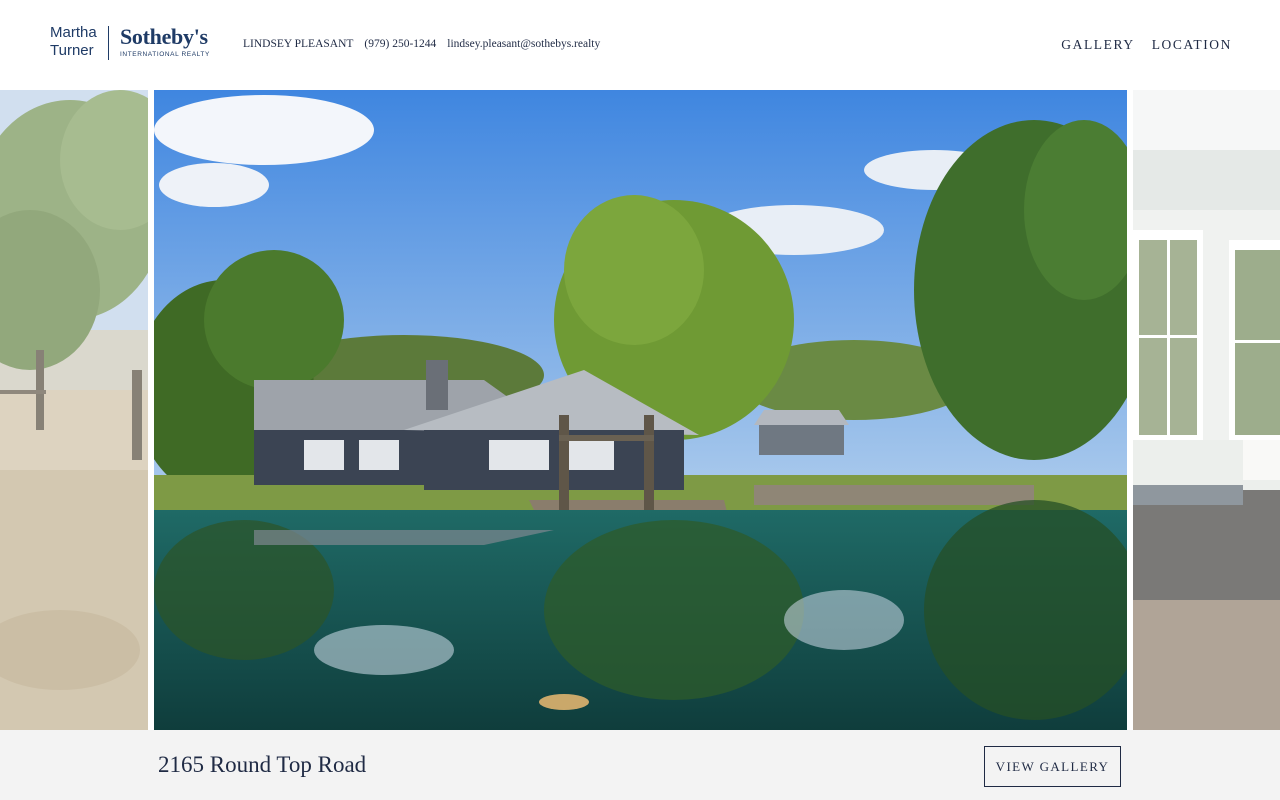 The width and height of the screenshot is (1280, 800). What do you see at coordinates (1146, 45) in the screenshot?
I see `main-nav: GALLERY LOCATION` at bounding box center [1146, 45].